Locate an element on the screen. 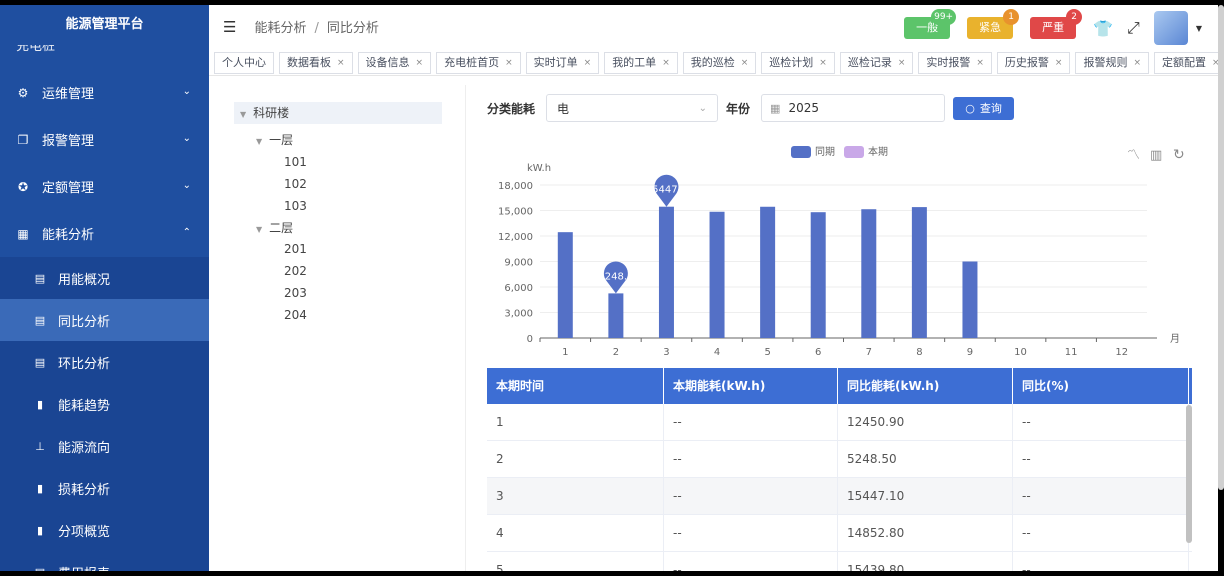 The image size is (1224, 576). sidebar-item-mom: ▤ 环比分析 is located at coordinates (104, 362).